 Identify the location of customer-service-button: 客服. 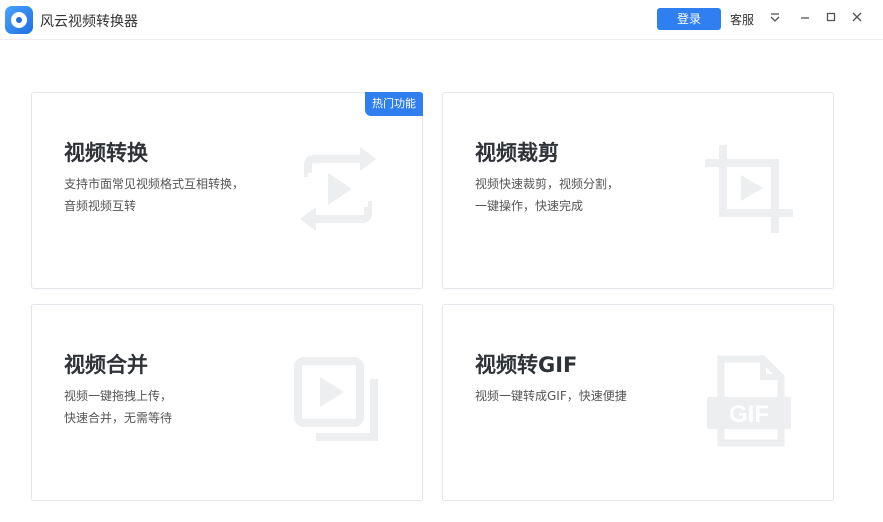
(742, 19).